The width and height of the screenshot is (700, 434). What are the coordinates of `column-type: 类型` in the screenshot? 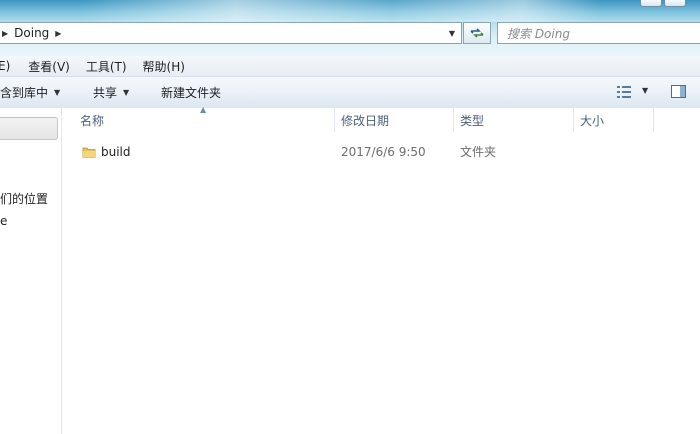 It's located at (514, 120).